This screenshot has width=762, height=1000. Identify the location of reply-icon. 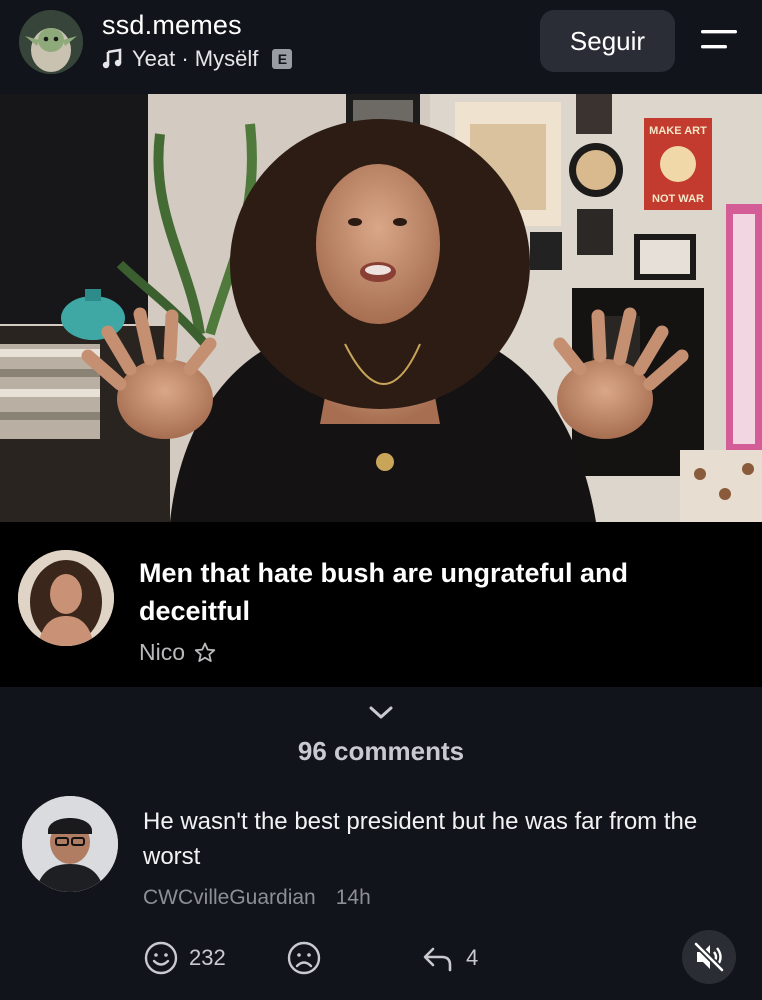
(437, 959).